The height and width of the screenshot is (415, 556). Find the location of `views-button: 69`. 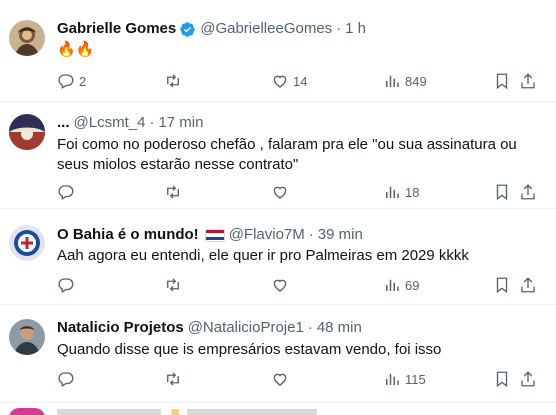

views-button: 69 is located at coordinates (401, 285).